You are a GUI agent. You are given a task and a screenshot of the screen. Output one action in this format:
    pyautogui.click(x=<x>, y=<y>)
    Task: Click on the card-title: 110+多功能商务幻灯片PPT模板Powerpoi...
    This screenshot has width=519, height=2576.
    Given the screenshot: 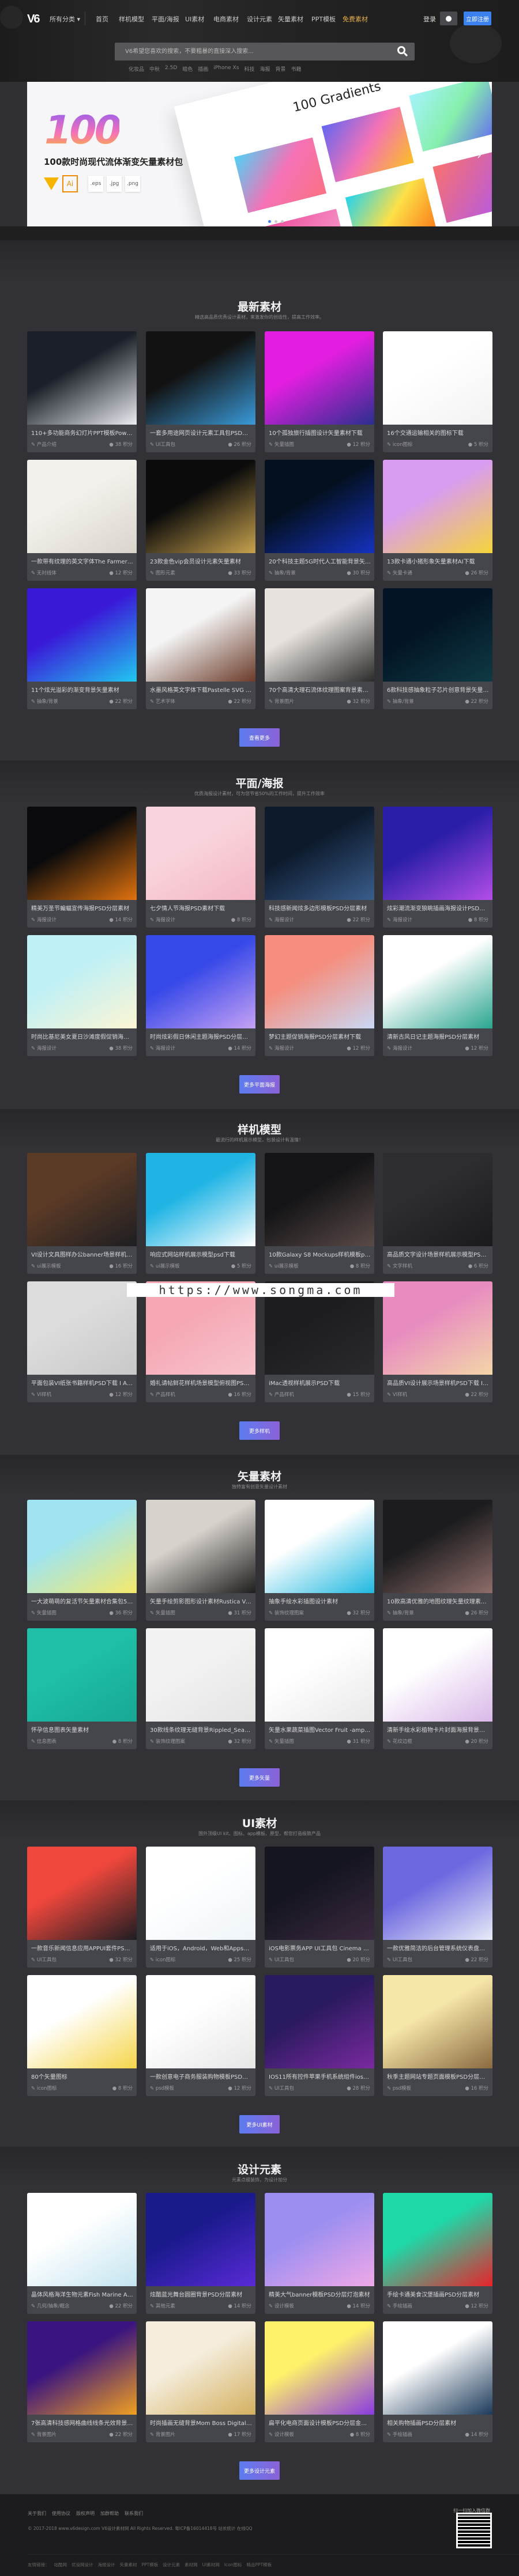 What is the action you would take?
    pyautogui.click(x=82, y=432)
    